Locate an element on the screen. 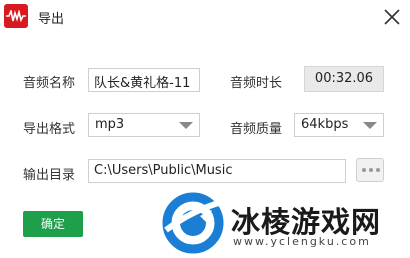  format-label: 导出格式 is located at coordinates (49, 129).